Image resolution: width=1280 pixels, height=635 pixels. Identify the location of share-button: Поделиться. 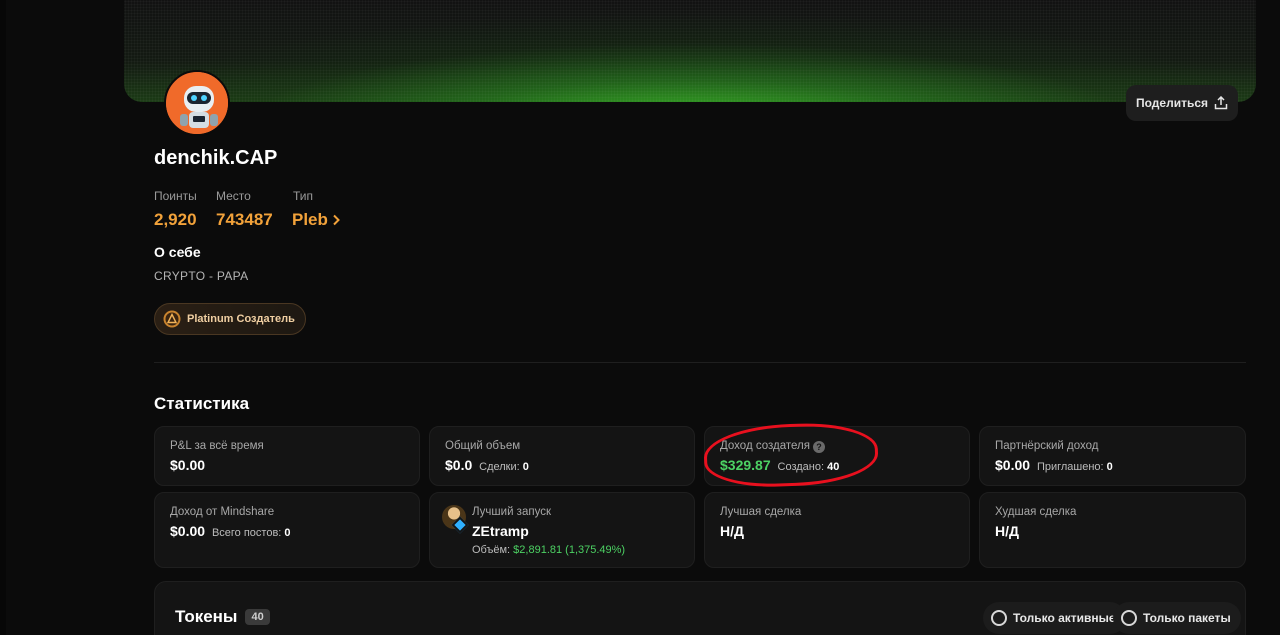
(1182, 103).